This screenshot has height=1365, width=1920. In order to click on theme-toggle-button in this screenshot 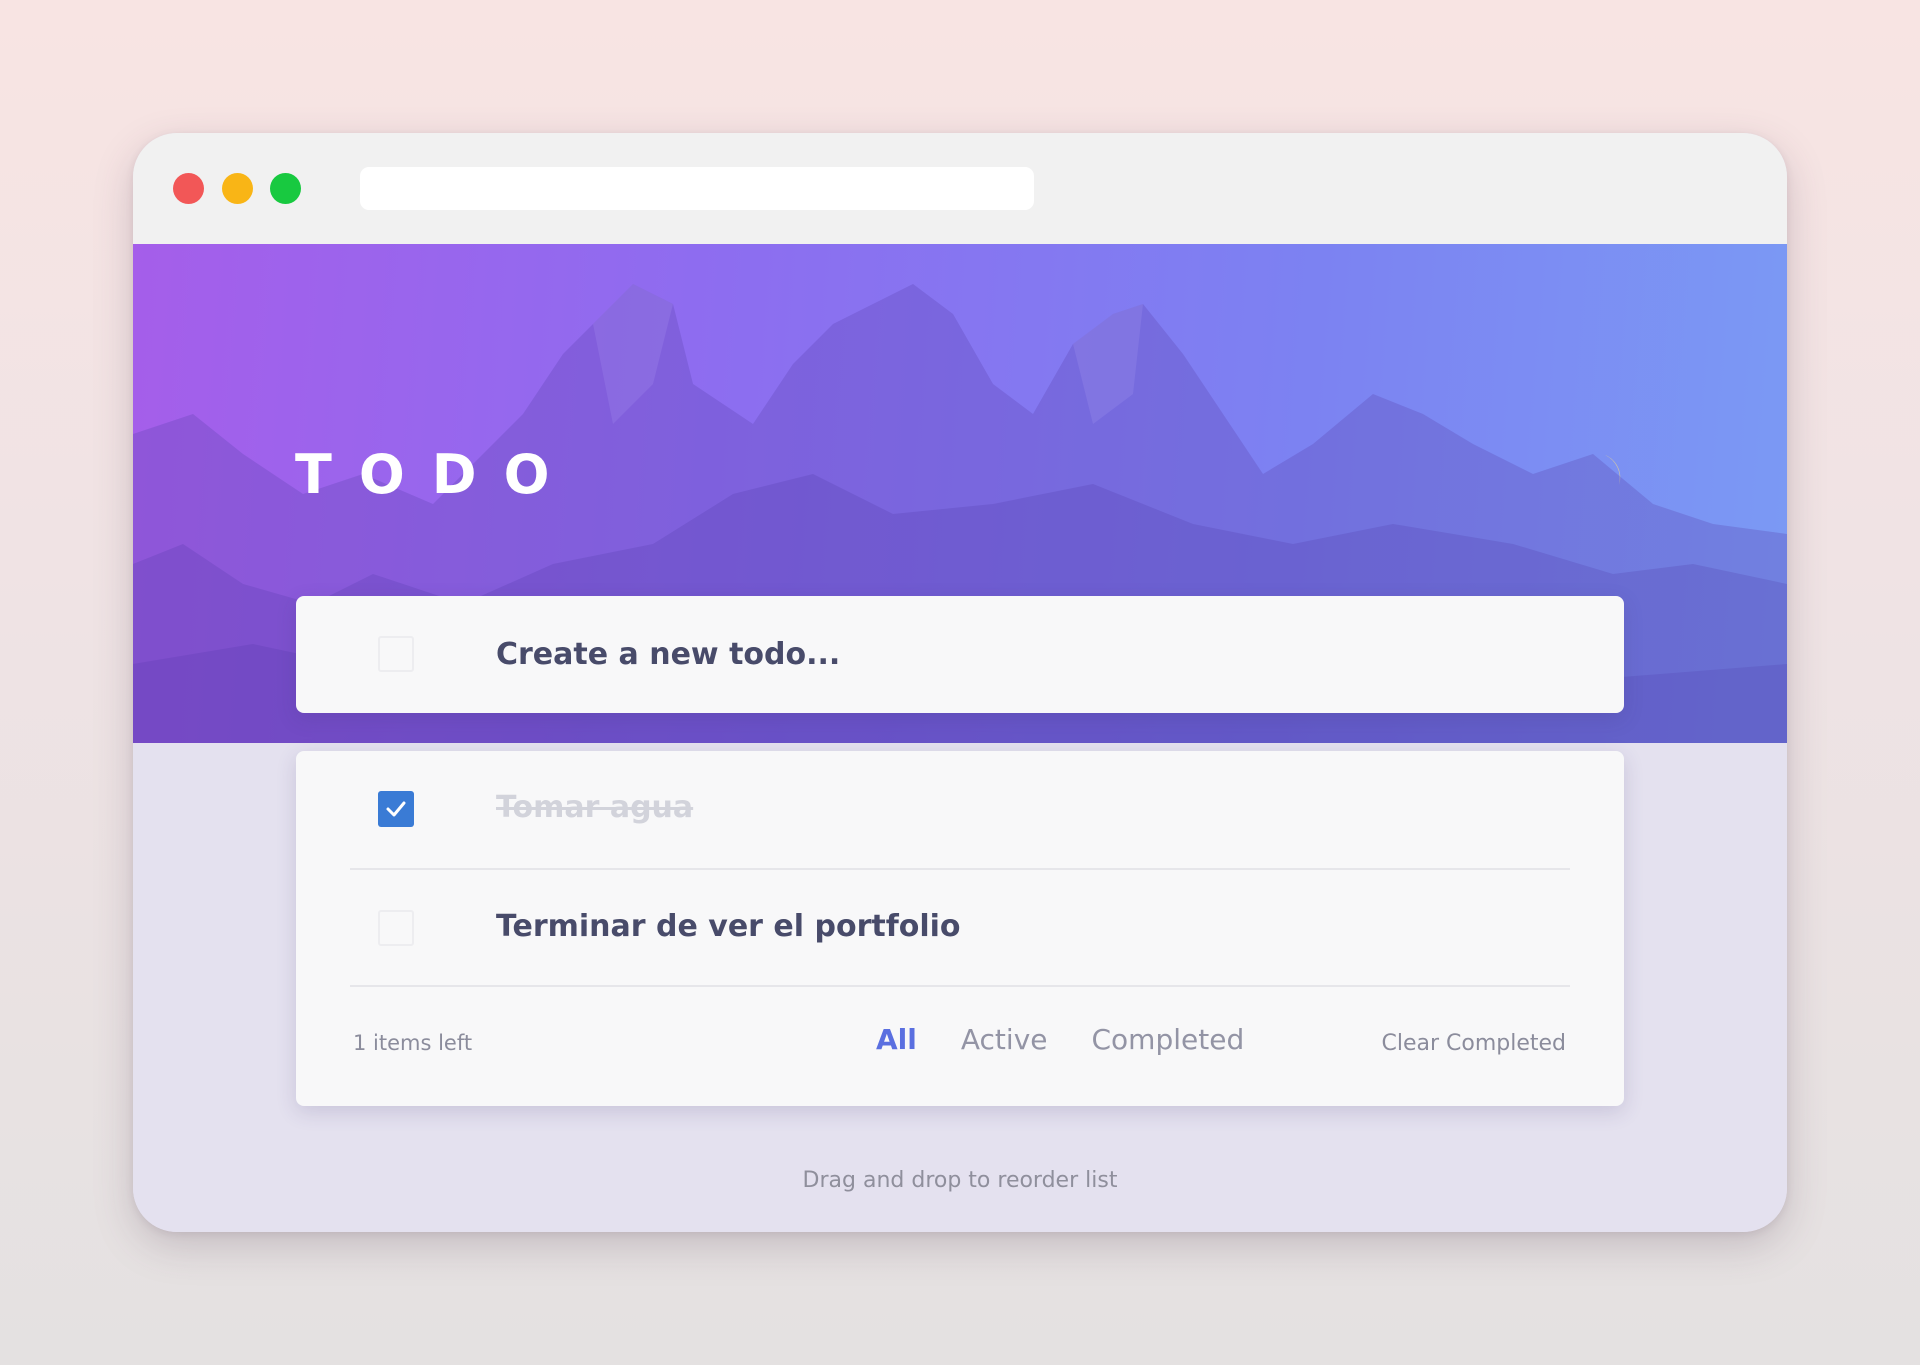, I will do `click(1598, 480)`.